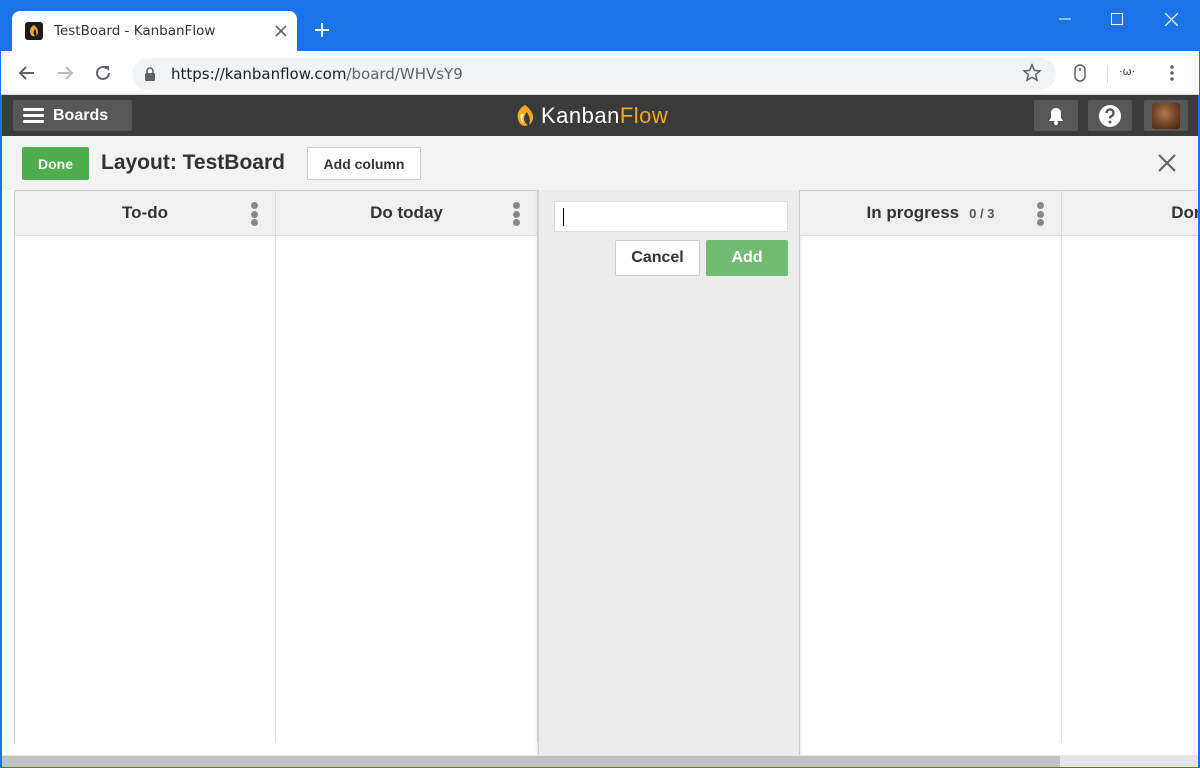 The width and height of the screenshot is (1200, 768). I want to click on help-icon, so click(1110, 115).